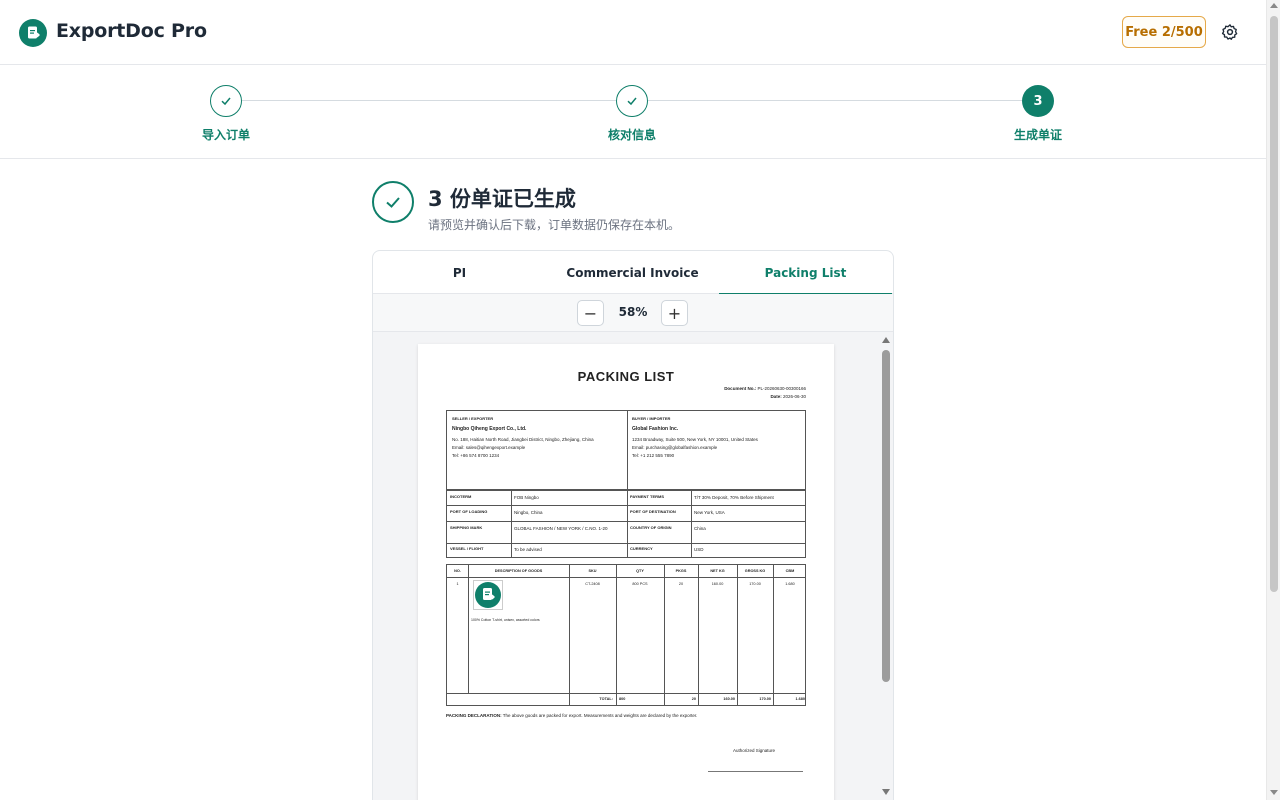  What do you see at coordinates (33, 33) in the screenshot?
I see `app-logo-icon` at bounding box center [33, 33].